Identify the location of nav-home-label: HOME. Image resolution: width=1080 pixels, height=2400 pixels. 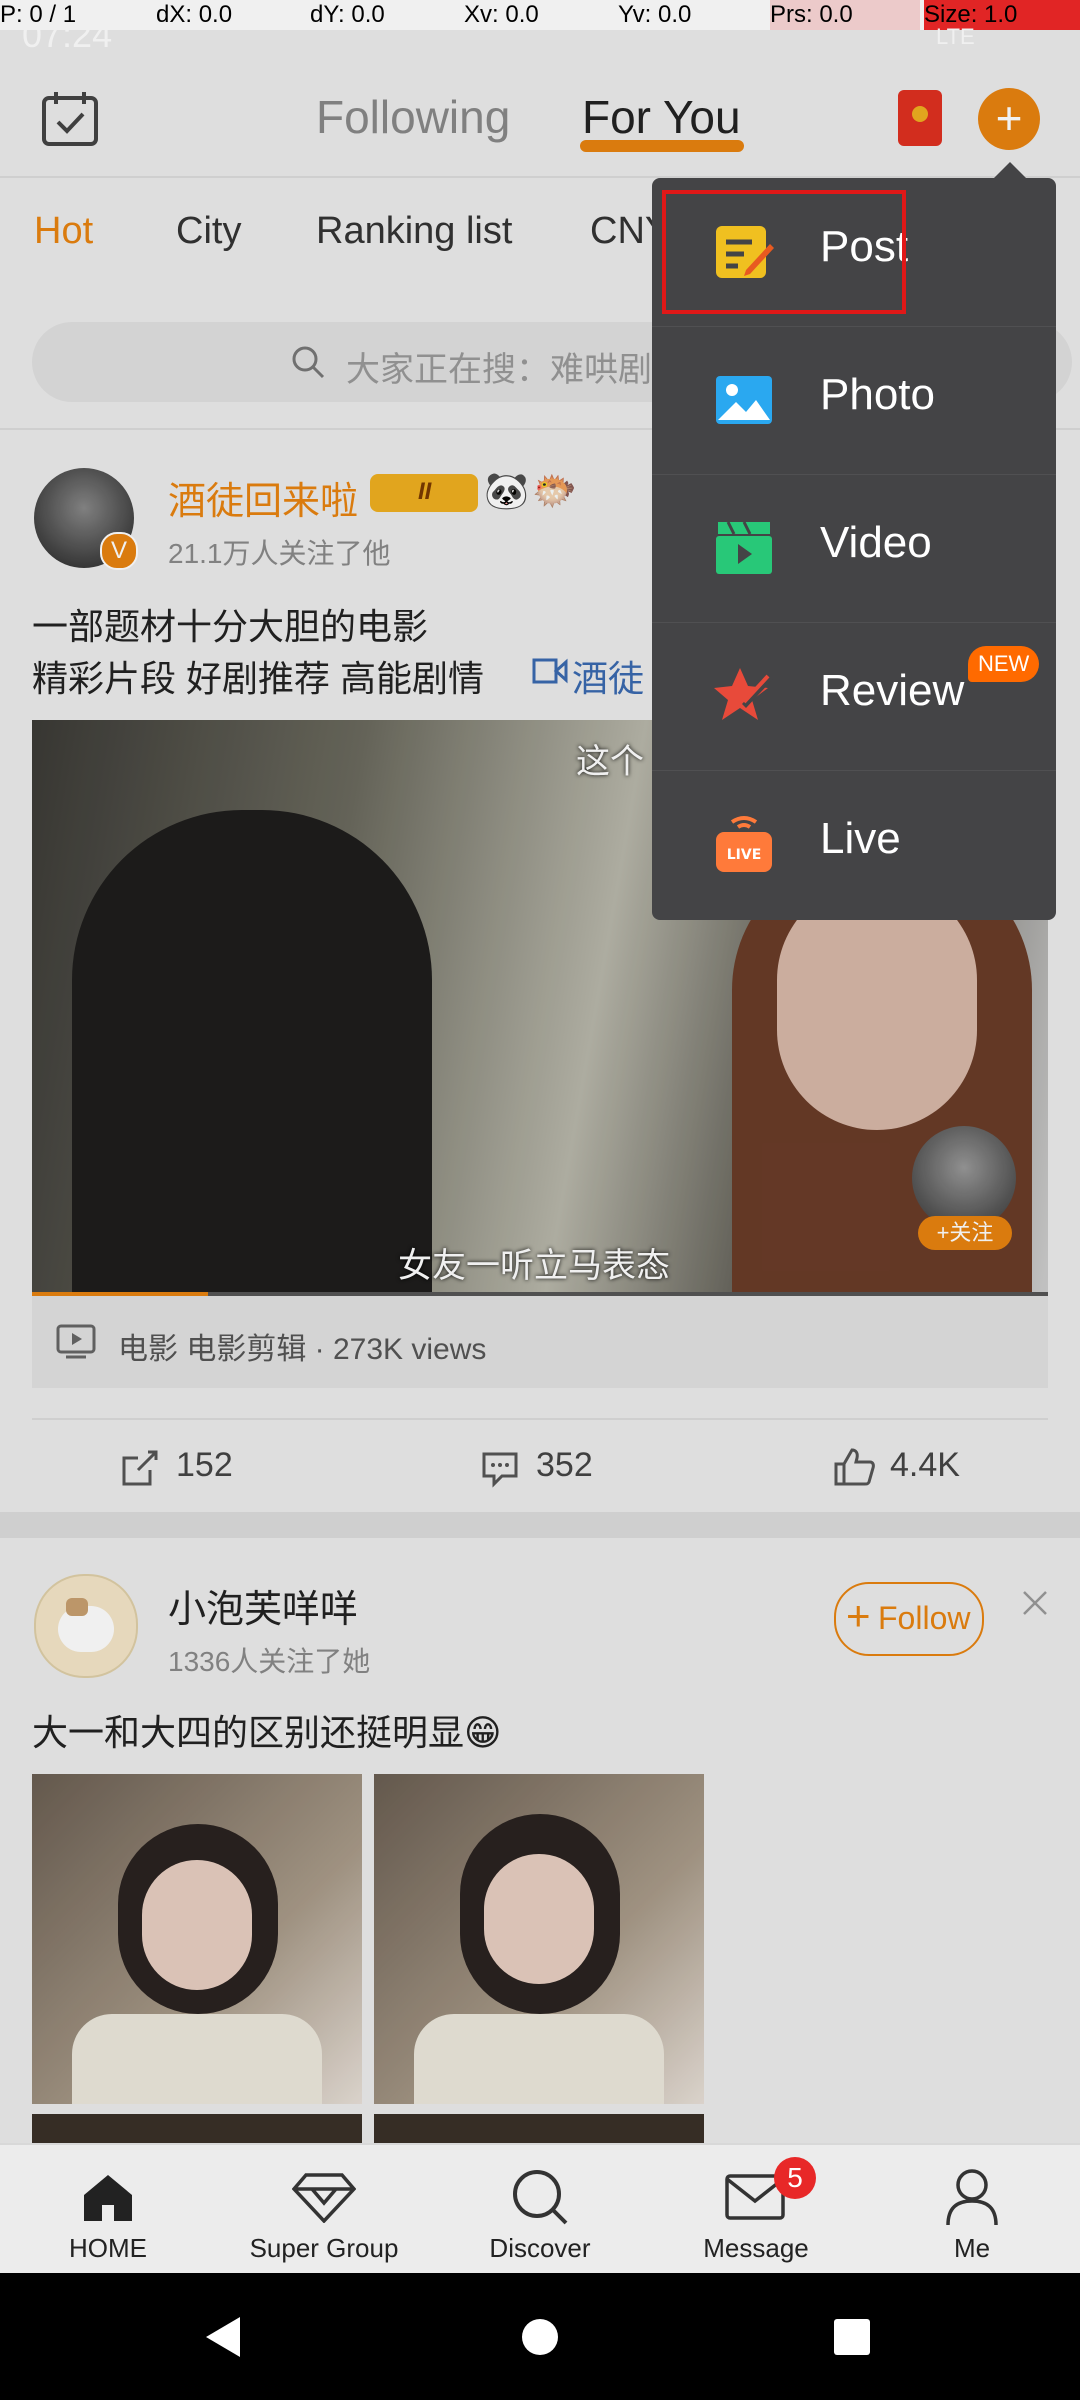
(108, 2248).